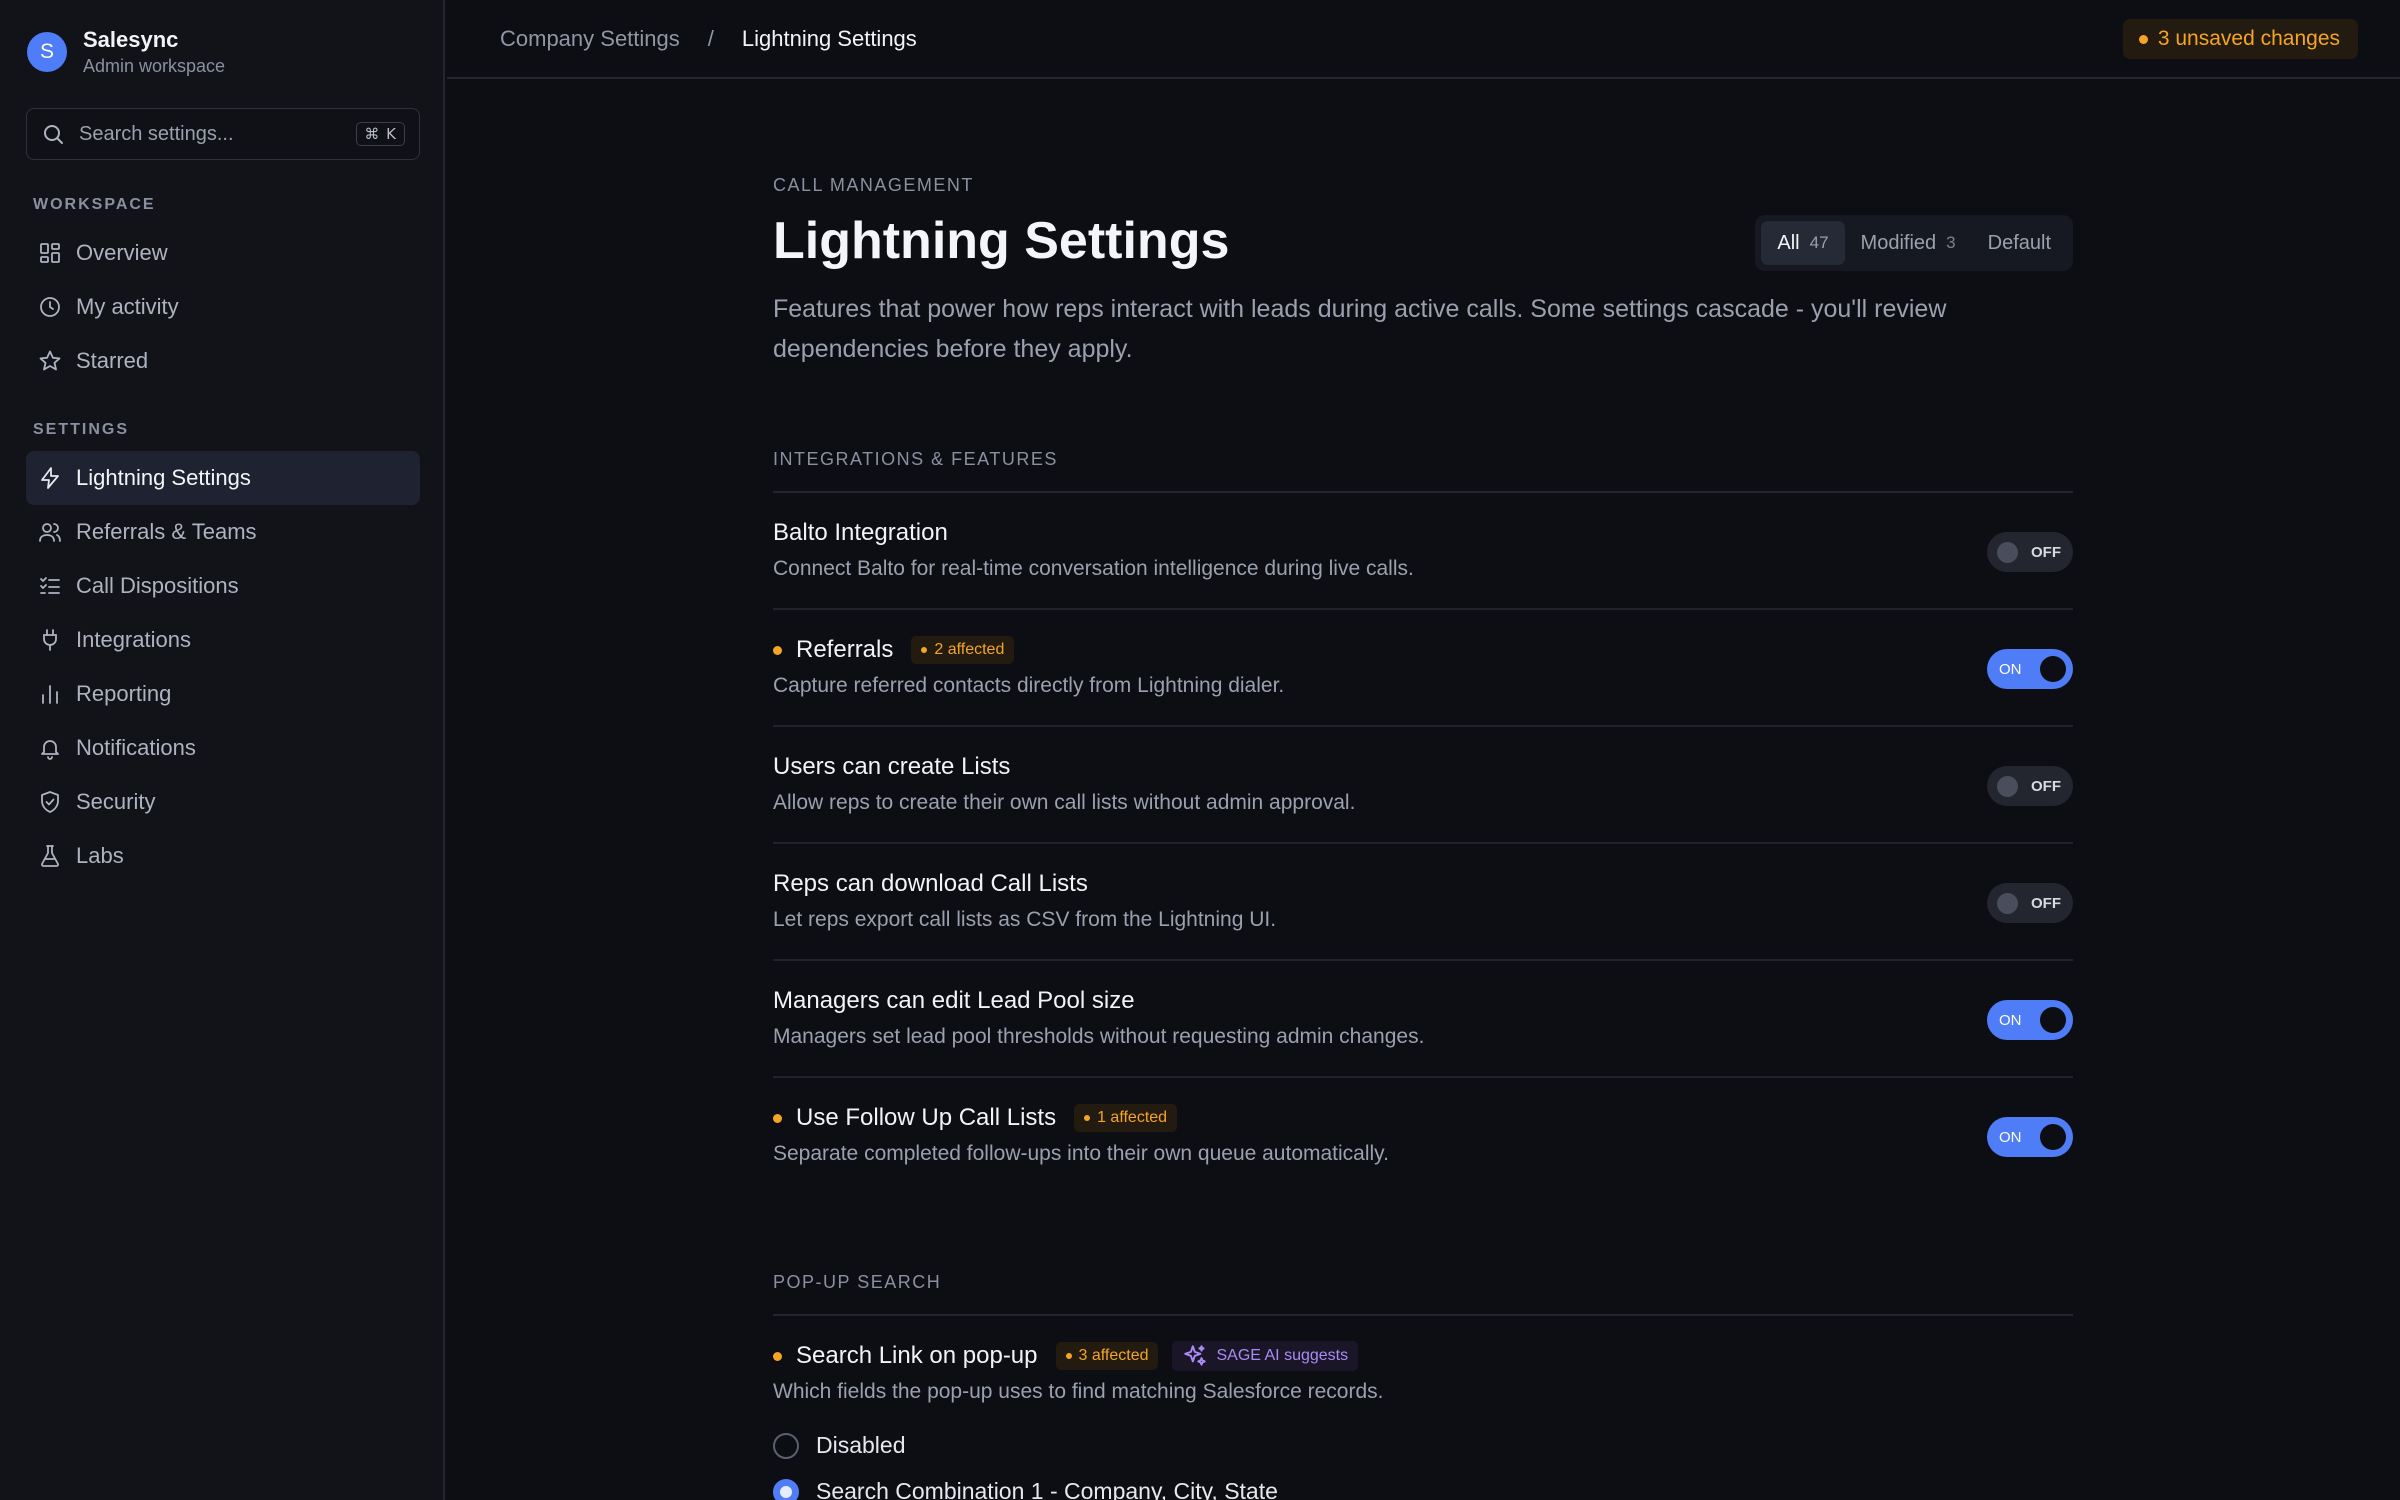  What do you see at coordinates (380, 134) in the screenshot?
I see `search-shortcut-hint: ⌘ K` at bounding box center [380, 134].